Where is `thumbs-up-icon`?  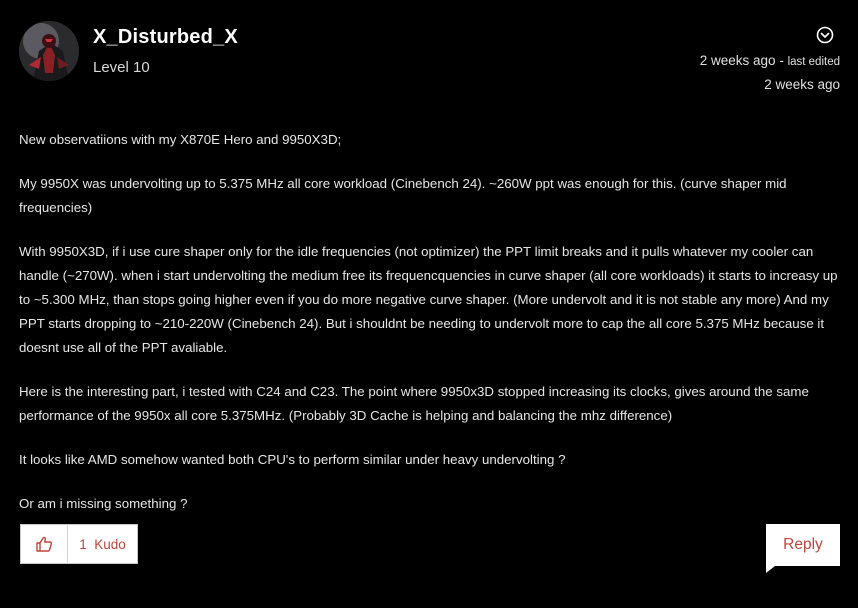 thumbs-up-icon is located at coordinates (44, 544).